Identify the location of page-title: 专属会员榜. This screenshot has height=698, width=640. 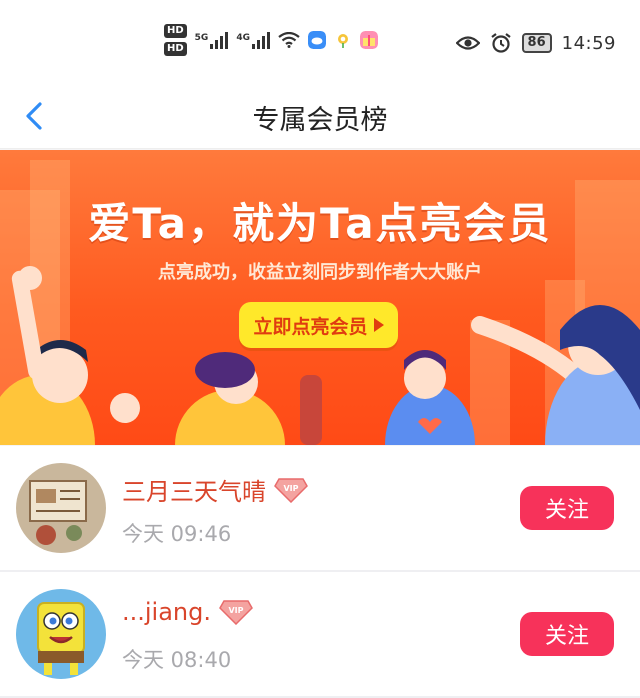
(320, 120).